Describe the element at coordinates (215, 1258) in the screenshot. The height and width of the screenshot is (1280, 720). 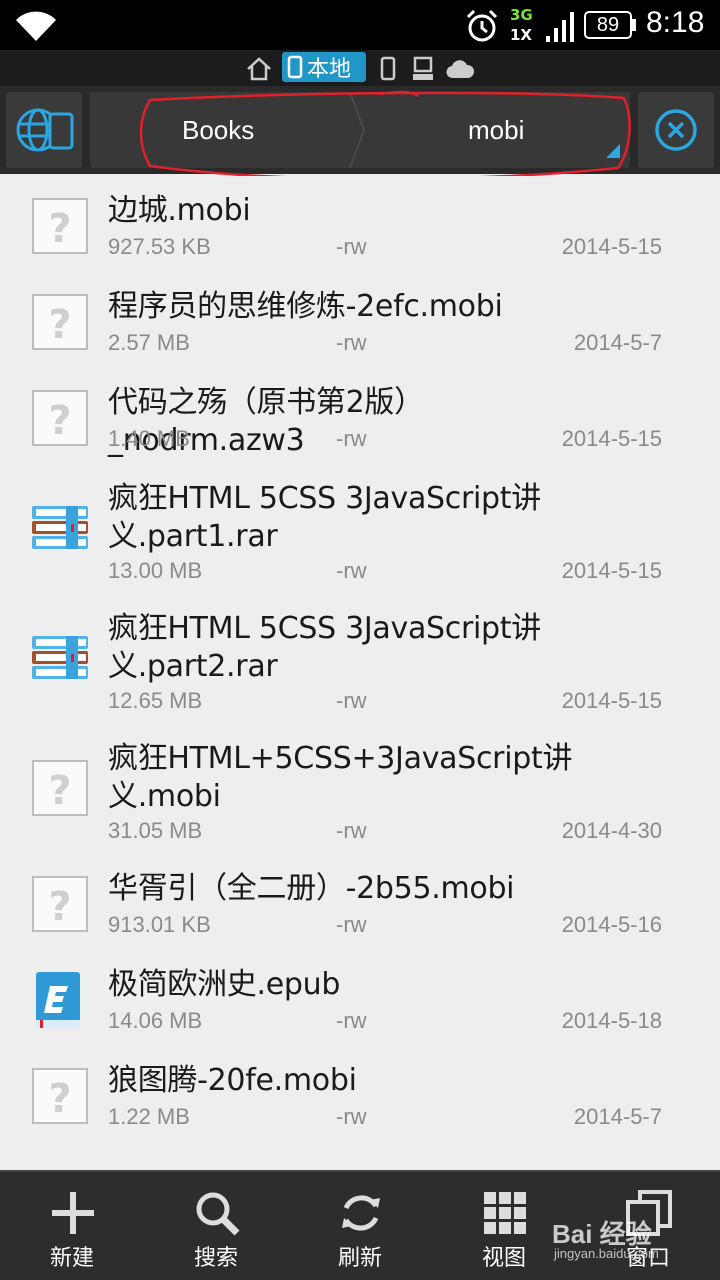
I see `search-button-label: 搜索` at that location.